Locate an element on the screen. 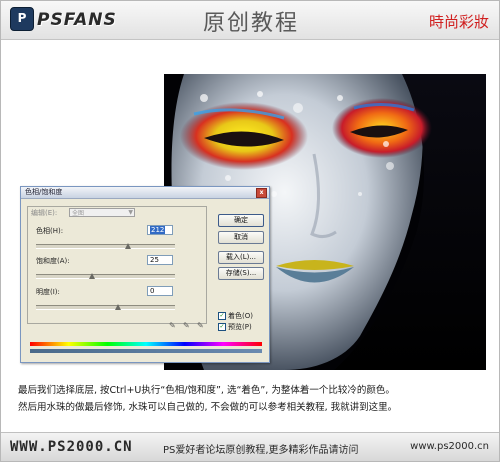 The height and width of the screenshot is (462, 500). eyedropper-icon: ✎ is located at coordinates (172, 325).